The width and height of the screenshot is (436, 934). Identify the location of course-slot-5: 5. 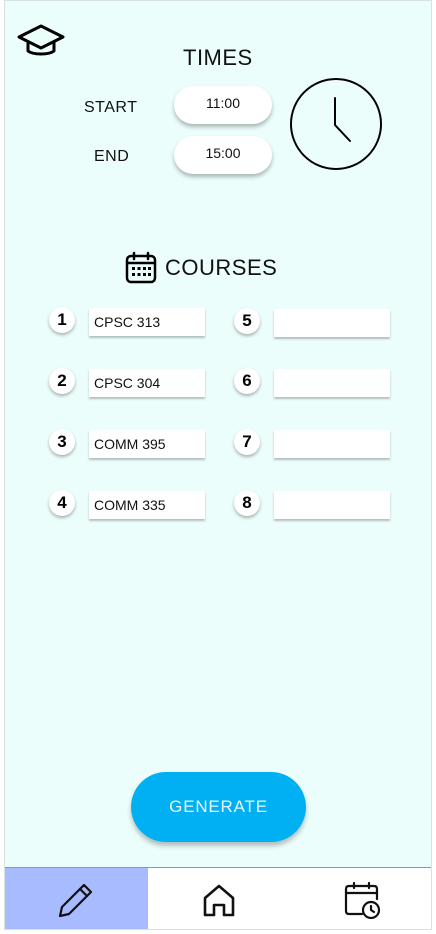
(312, 322).